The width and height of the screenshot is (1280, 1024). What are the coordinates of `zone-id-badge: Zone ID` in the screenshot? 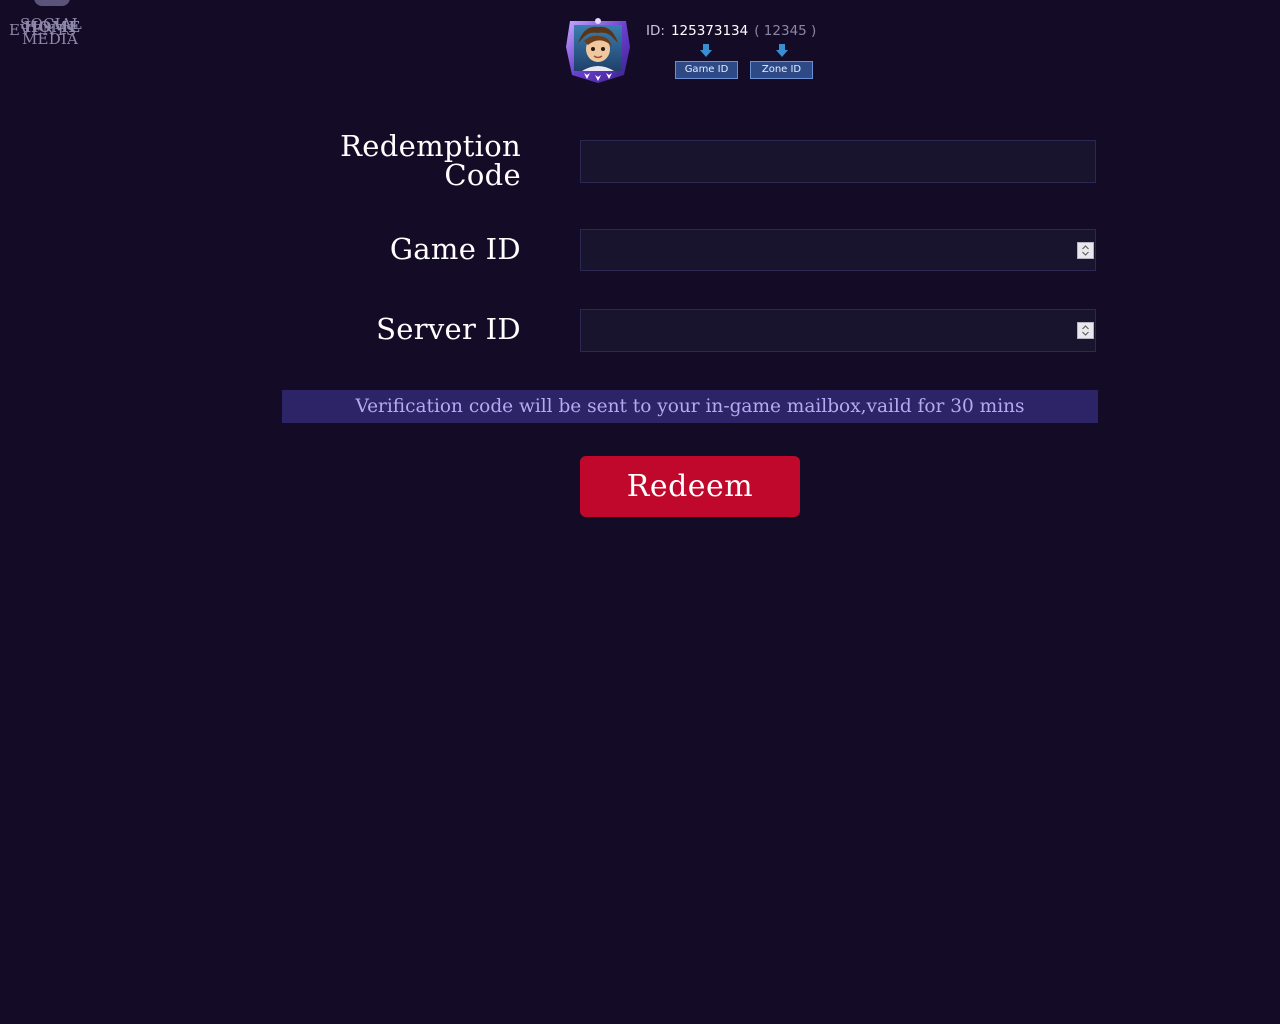 It's located at (781, 70).